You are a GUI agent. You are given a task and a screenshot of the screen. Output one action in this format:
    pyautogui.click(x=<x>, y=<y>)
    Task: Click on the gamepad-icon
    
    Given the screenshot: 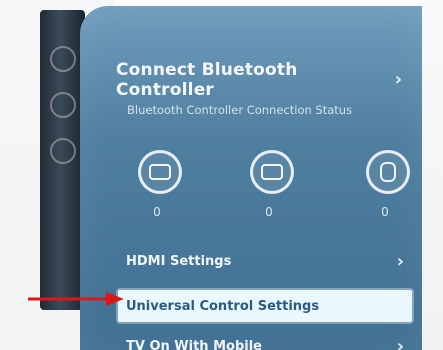 What is the action you would take?
    pyautogui.click(x=160, y=172)
    